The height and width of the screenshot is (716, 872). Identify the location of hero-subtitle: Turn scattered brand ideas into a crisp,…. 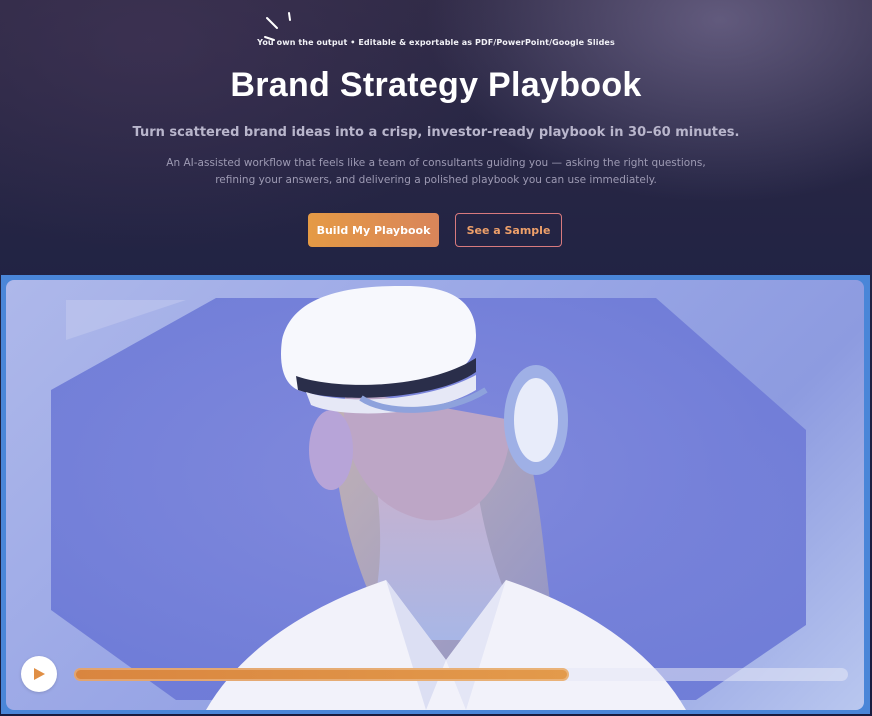
(436, 132).